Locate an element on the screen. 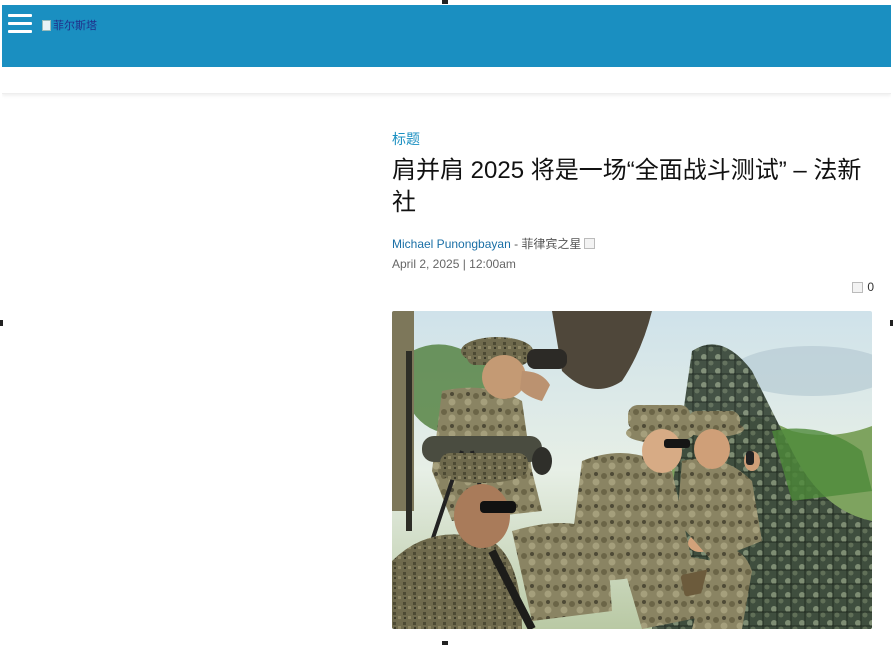  article-title: 肩并肩 2025 将是一场“全面战斗测试” – 法新社 is located at coordinates (627, 186).